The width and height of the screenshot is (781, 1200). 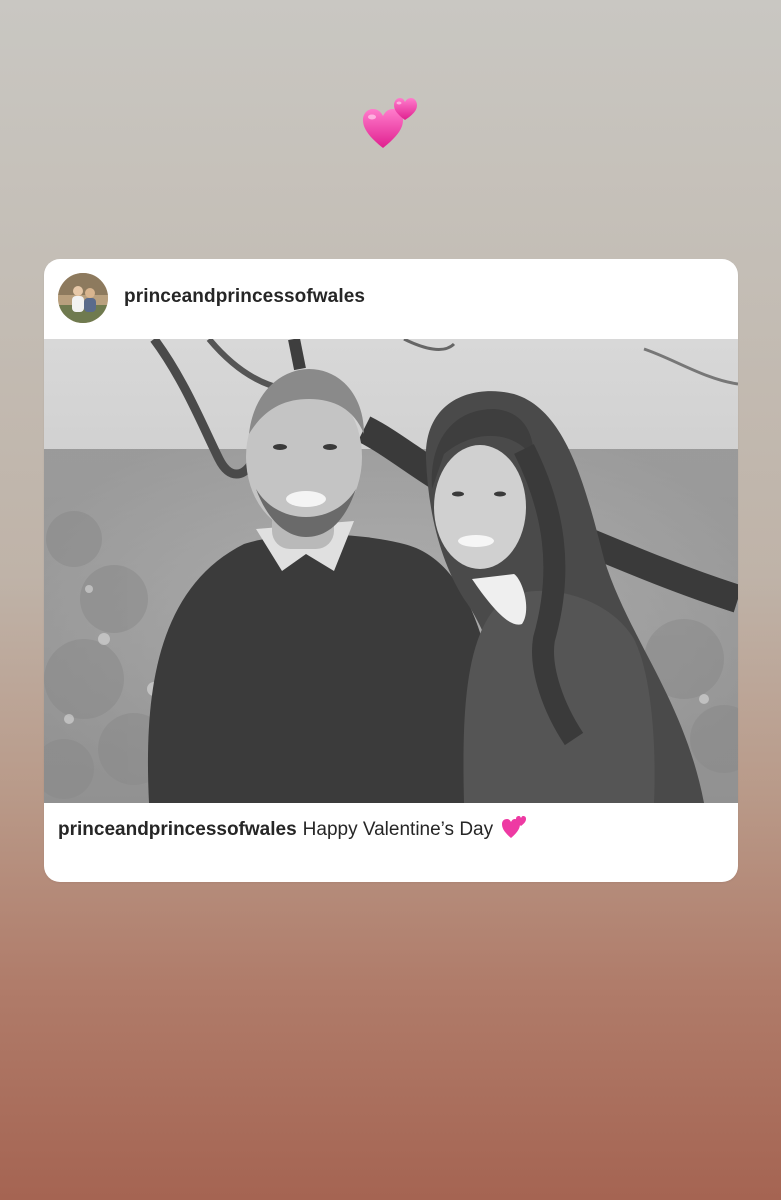 What do you see at coordinates (391, 299) in the screenshot?
I see `post-header: princeandprincessofwales` at bounding box center [391, 299].